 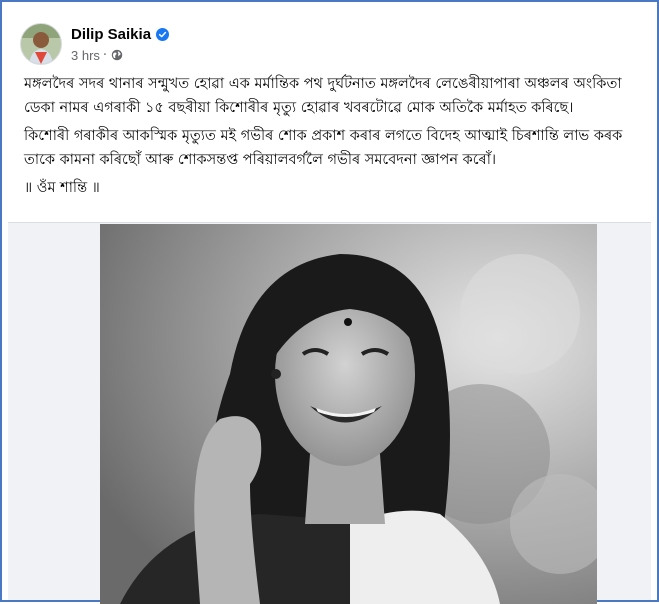 What do you see at coordinates (117, 55) in the screenshot?
I see `globe-icon` at bounding box center [117, 55].